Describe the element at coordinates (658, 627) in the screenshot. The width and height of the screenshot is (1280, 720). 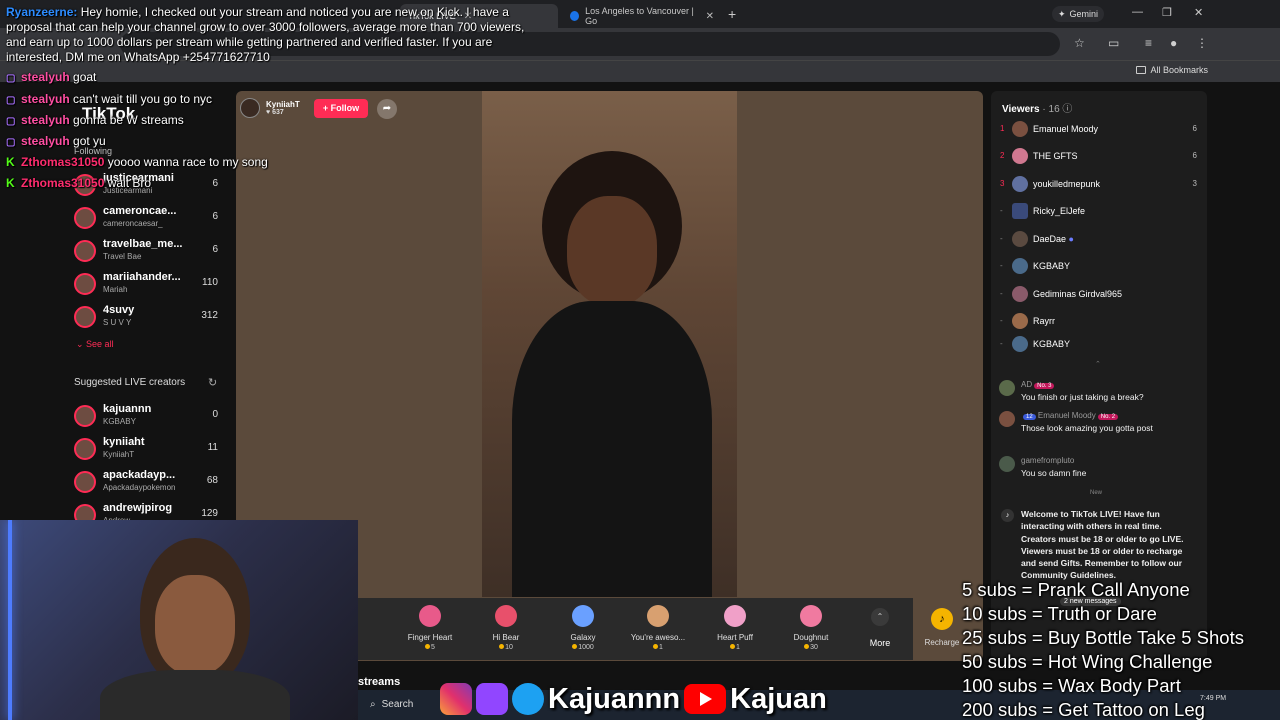
I see `gift-youre-awesome: You're aweso... 1` at that location.